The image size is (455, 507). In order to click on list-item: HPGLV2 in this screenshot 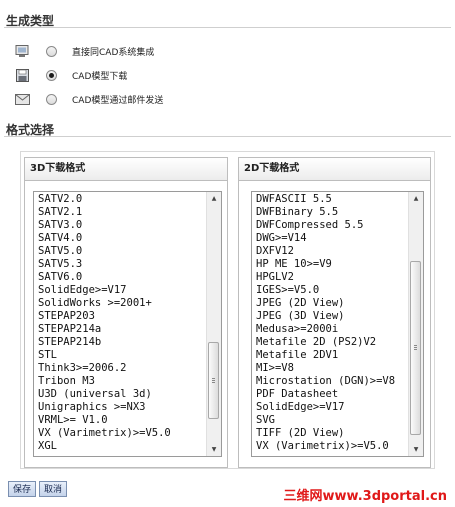, I will do `click(330, 277)`.